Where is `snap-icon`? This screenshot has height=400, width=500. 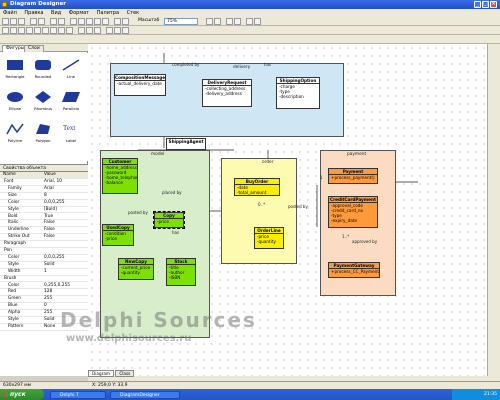 snap-icon is located at coordinates (257, 21).